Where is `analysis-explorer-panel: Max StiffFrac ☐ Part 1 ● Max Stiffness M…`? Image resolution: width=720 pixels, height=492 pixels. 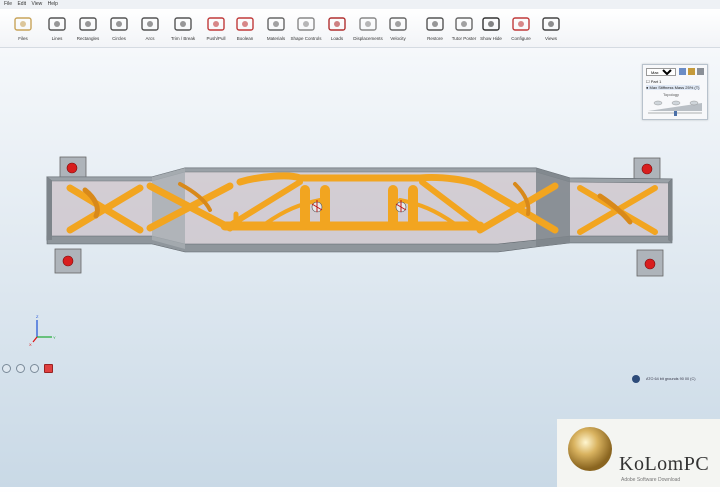 analysis-explorer-panel: Max StiffFrac ☐ Part 1 ● Max Stiffness M… is located at coordinates (675, 92).